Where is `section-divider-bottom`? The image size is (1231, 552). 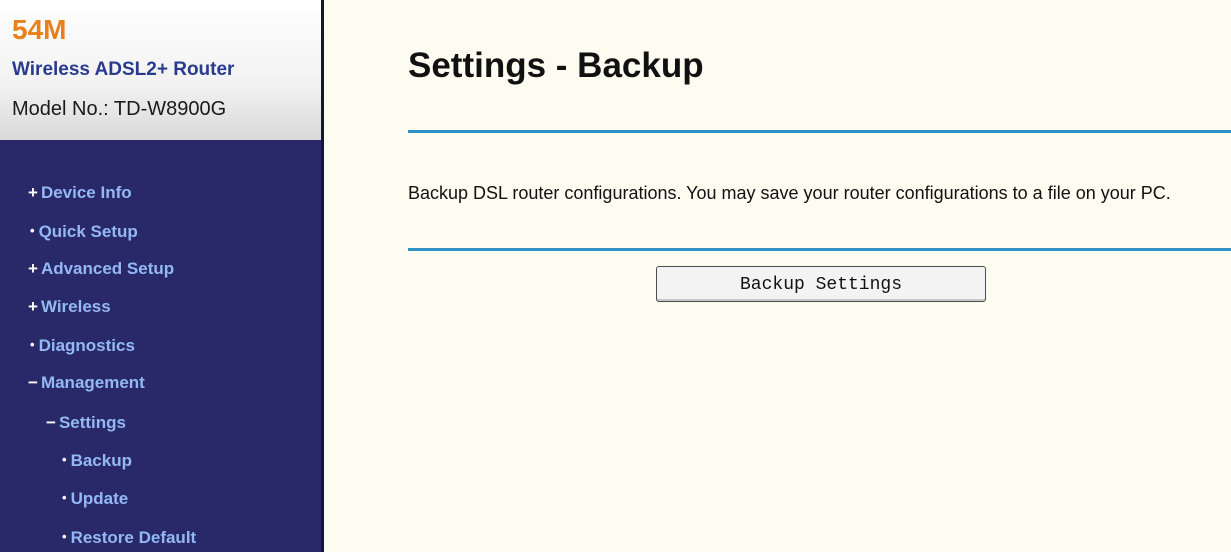 section-divider-bottom is located at coordinates (819, 249).